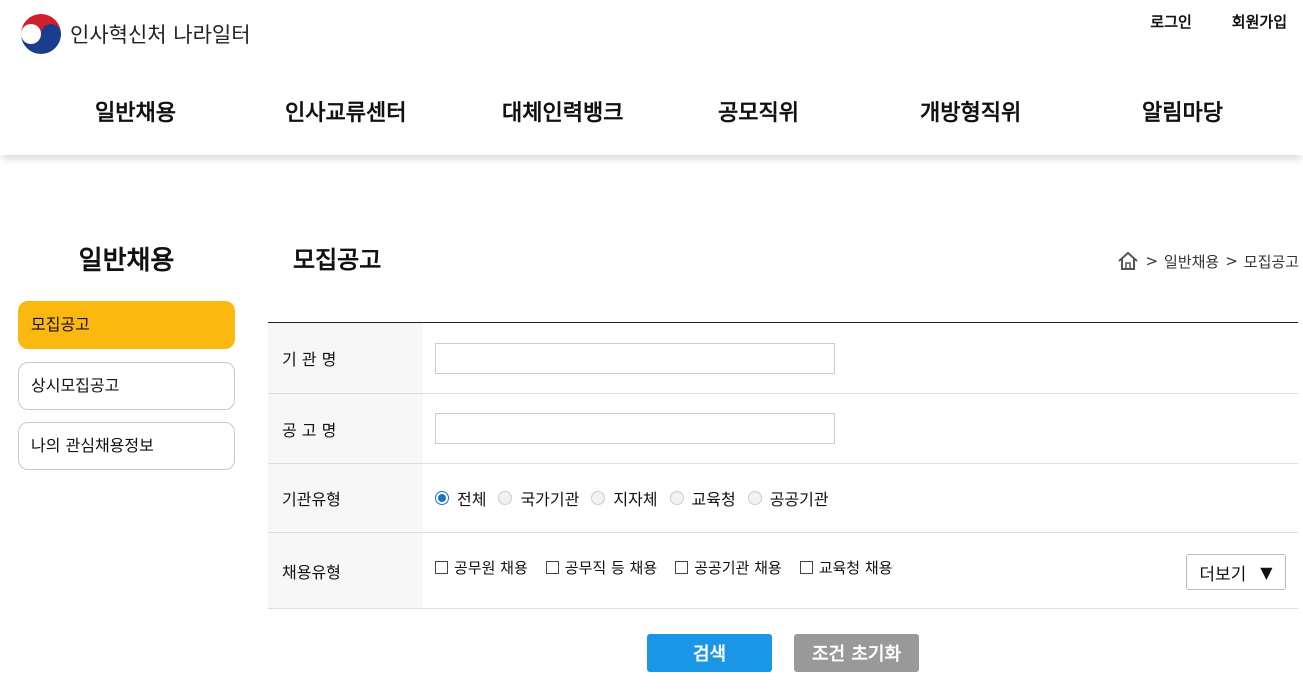  I want to click on gnb-item-open-position: 개방형직위, so click(970, 111).